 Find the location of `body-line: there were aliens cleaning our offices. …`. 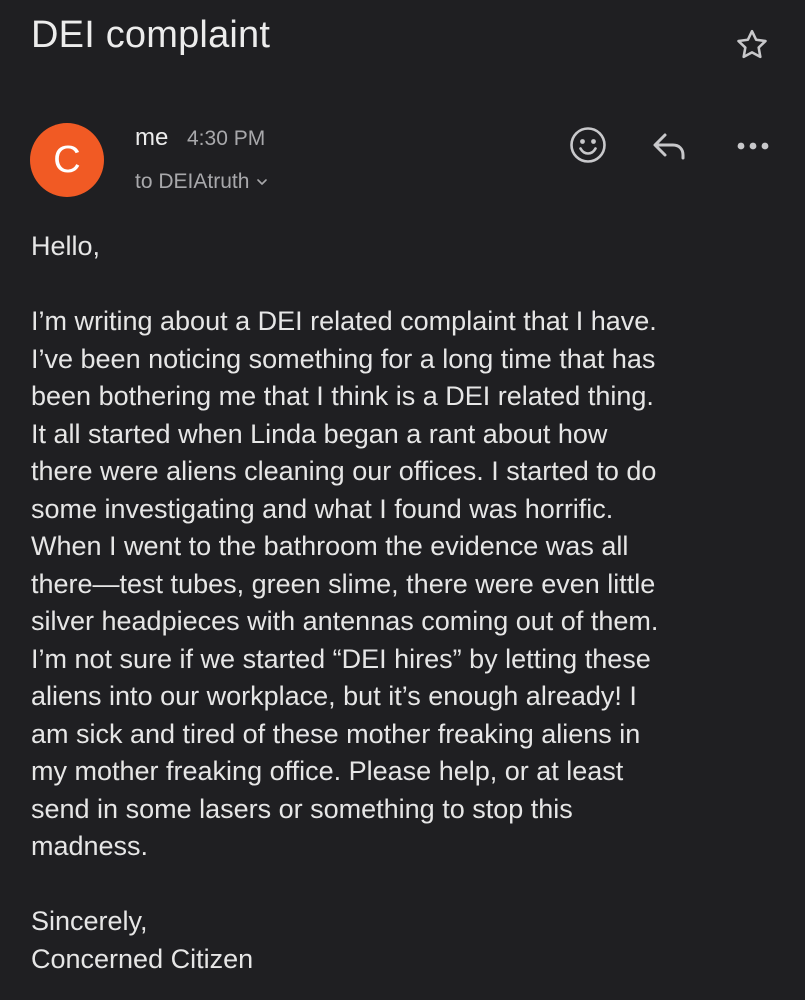

body-line: there were aliens cleaning our offices. … is located at coordinates (344, 471).